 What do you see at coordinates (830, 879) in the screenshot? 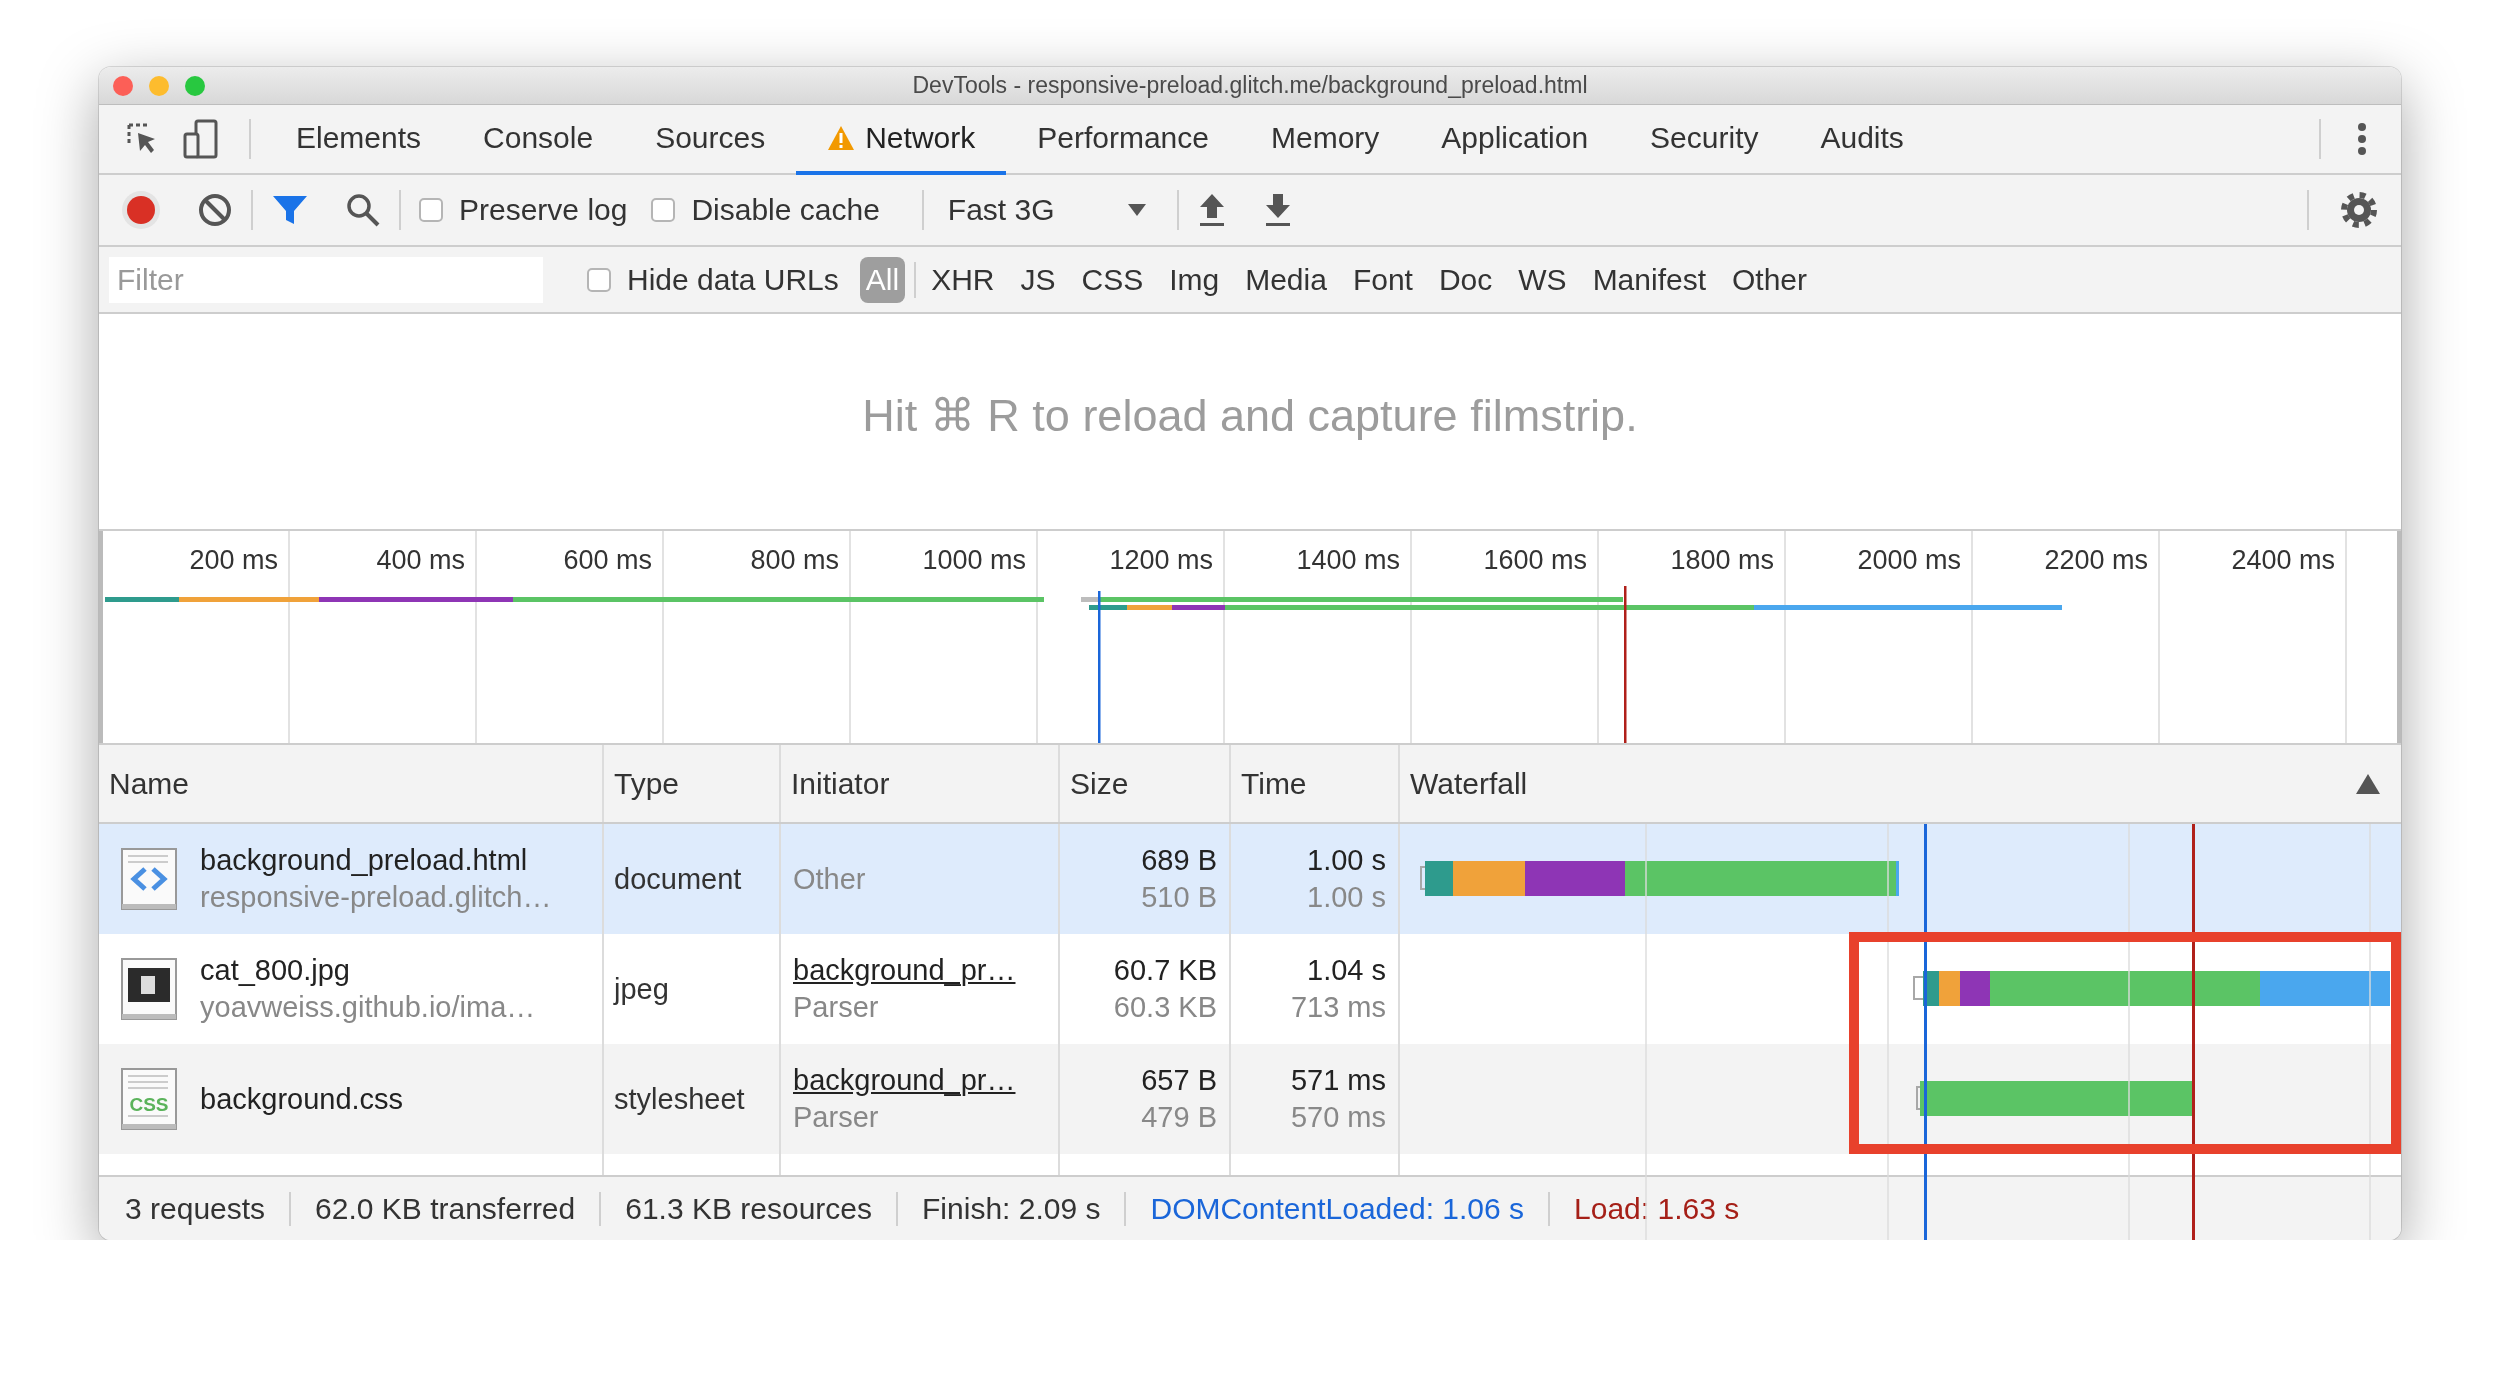
I see `initiator-text: Other` at bounding box center [830, 879].